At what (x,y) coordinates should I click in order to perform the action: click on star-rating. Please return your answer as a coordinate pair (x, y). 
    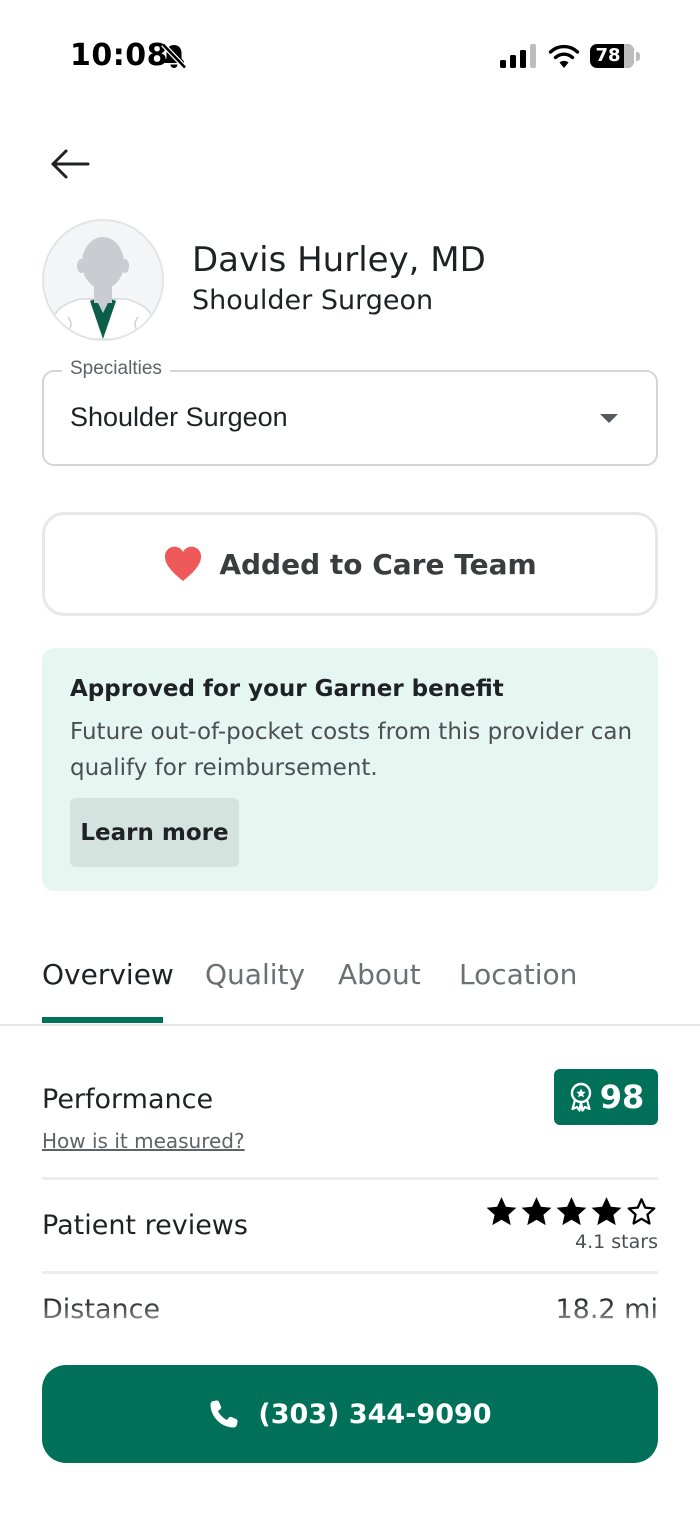
    Looking at the image, I should click on (571, 1212).